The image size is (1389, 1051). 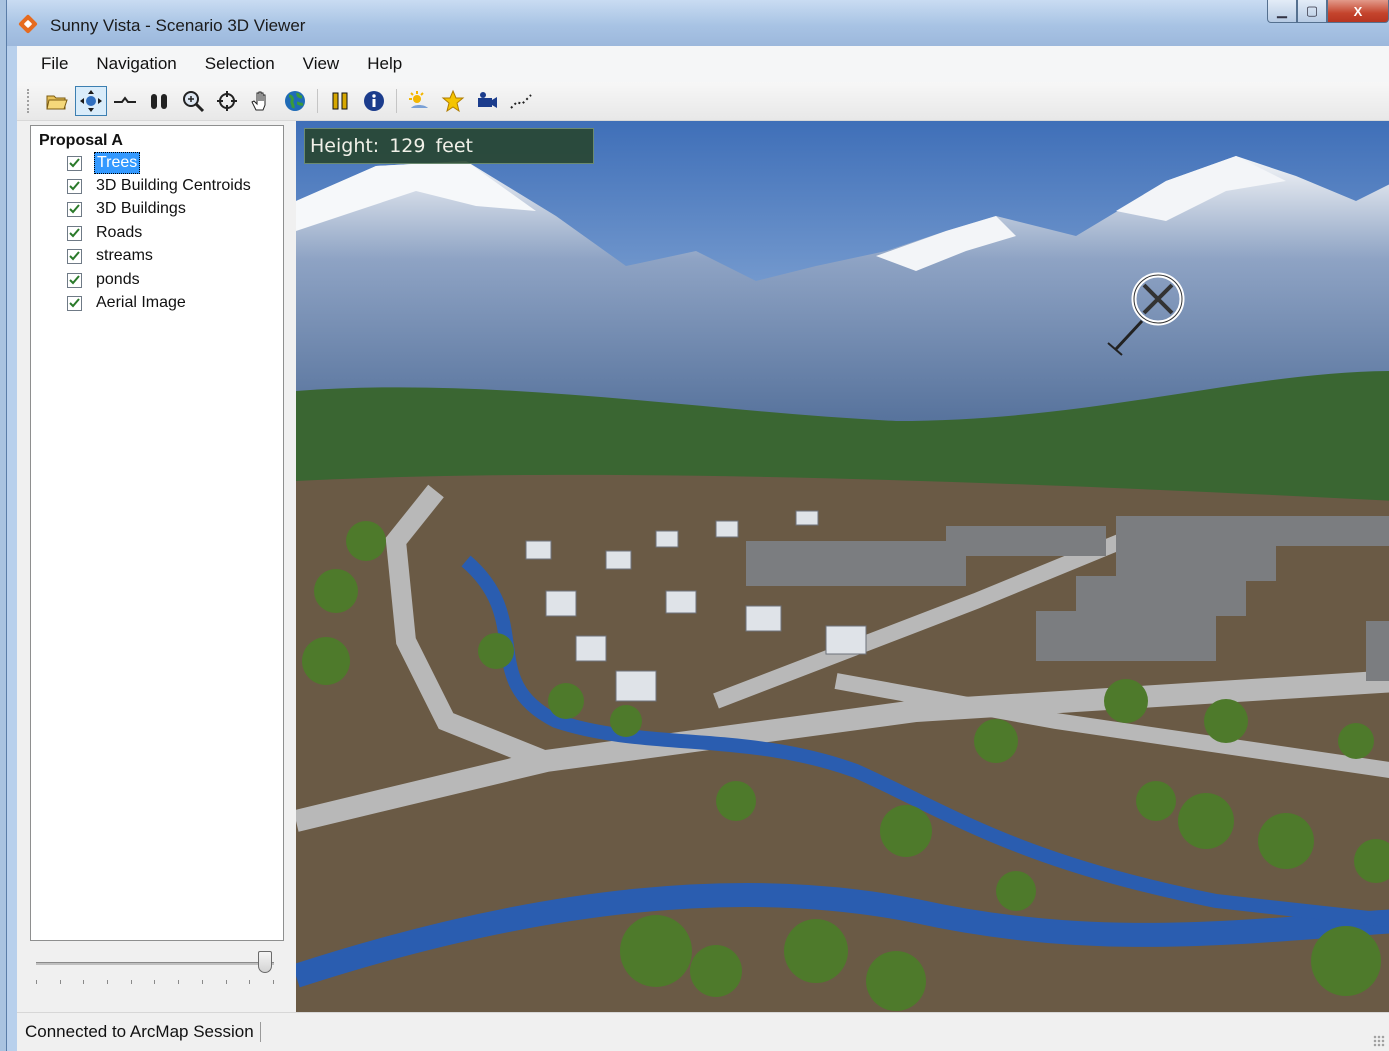 What do you see at coordinates (141, 209) in the screenshot?
I see `layer-label: 3D Buildings` at bounding box center [141, 209].